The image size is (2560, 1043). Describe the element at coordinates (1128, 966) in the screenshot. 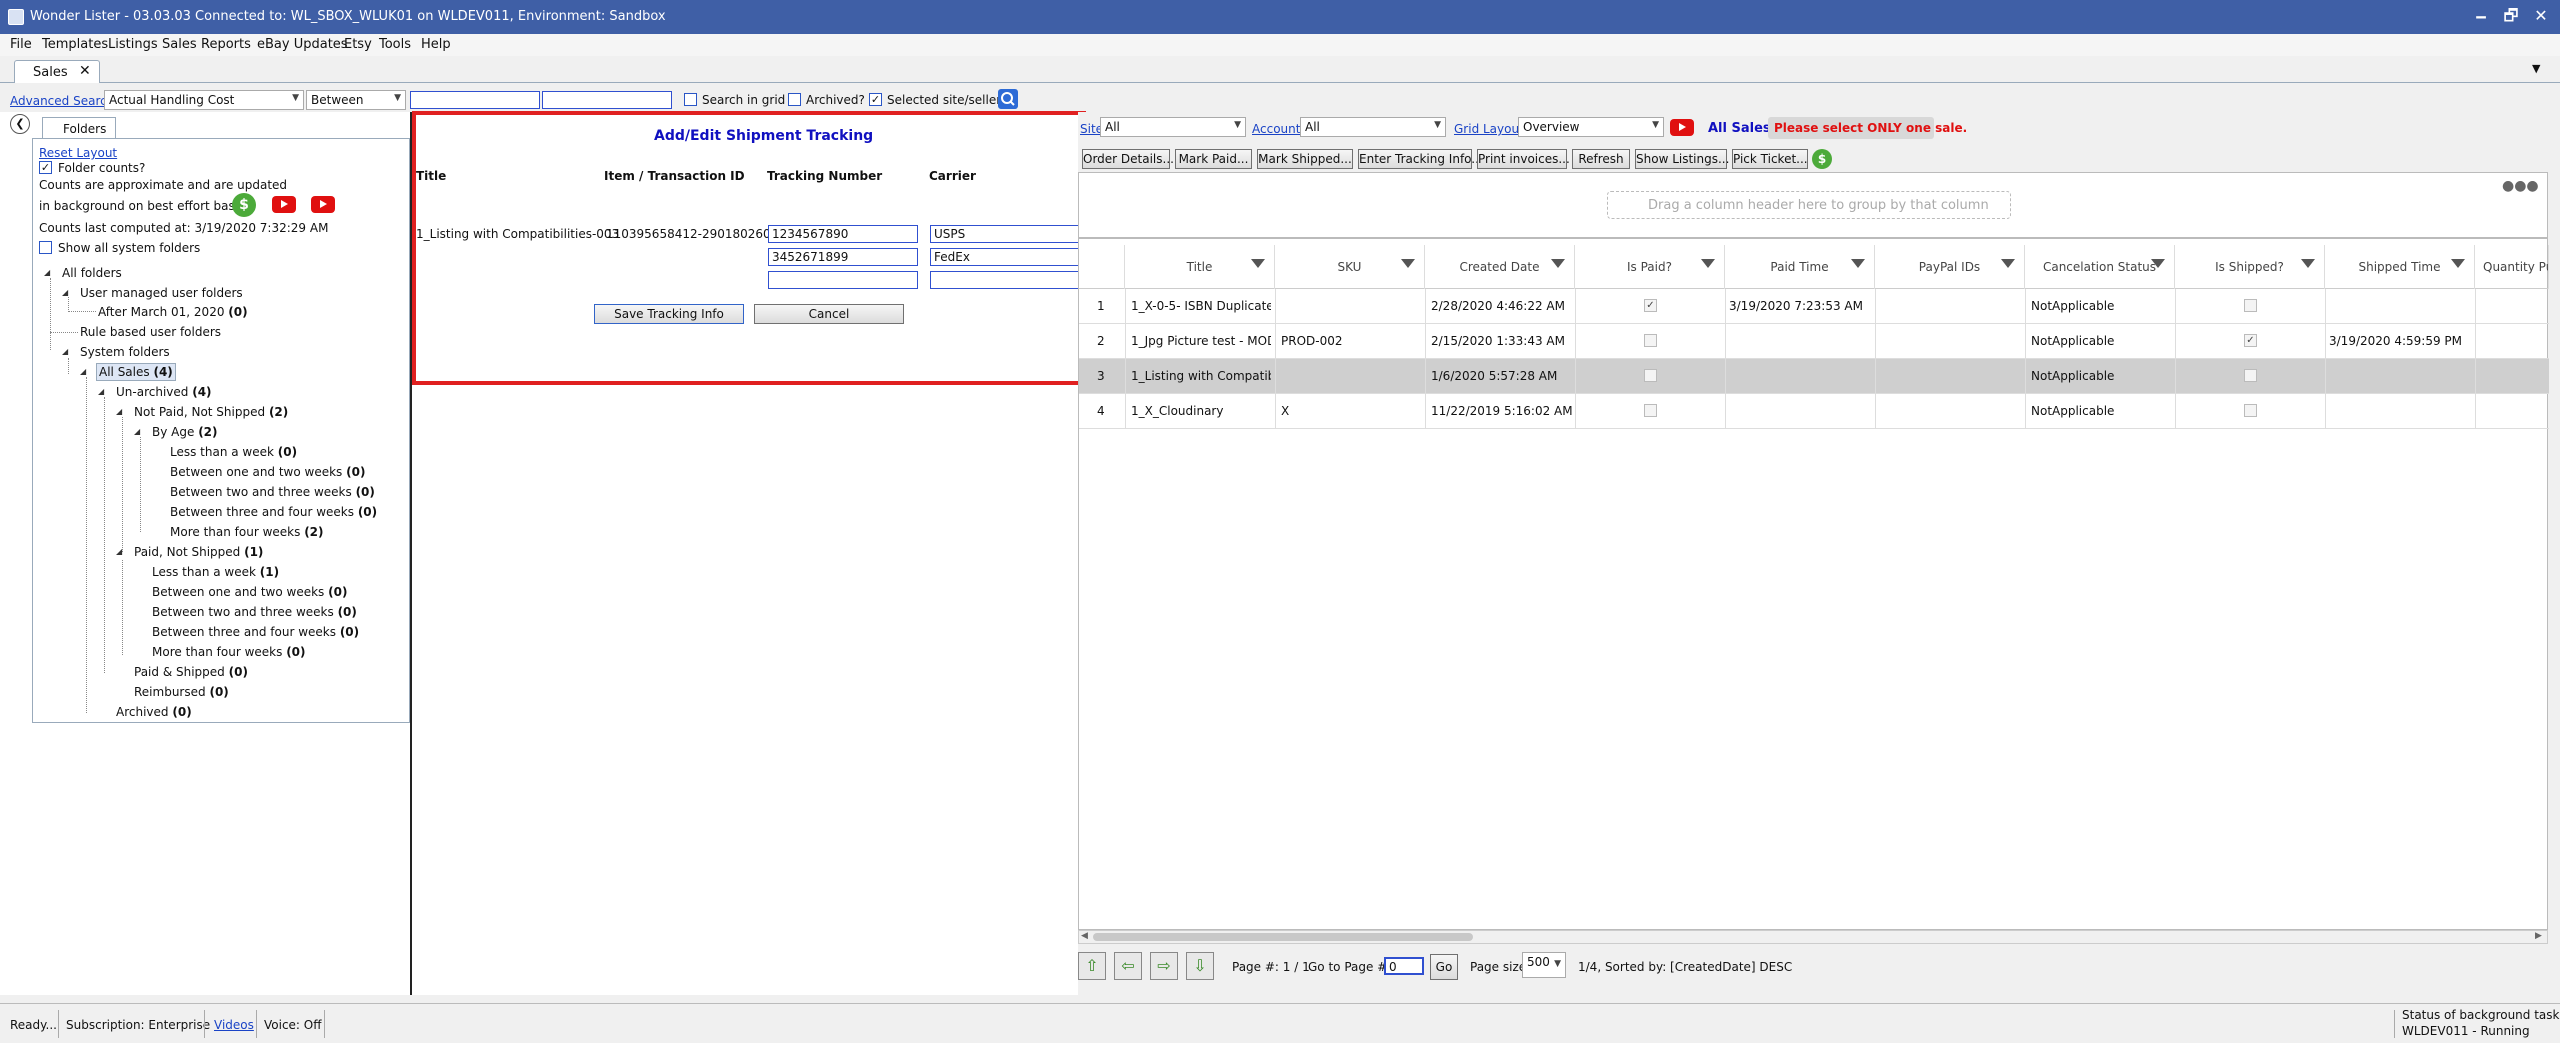

I see `previous-page-icon: ⇦` at that location.